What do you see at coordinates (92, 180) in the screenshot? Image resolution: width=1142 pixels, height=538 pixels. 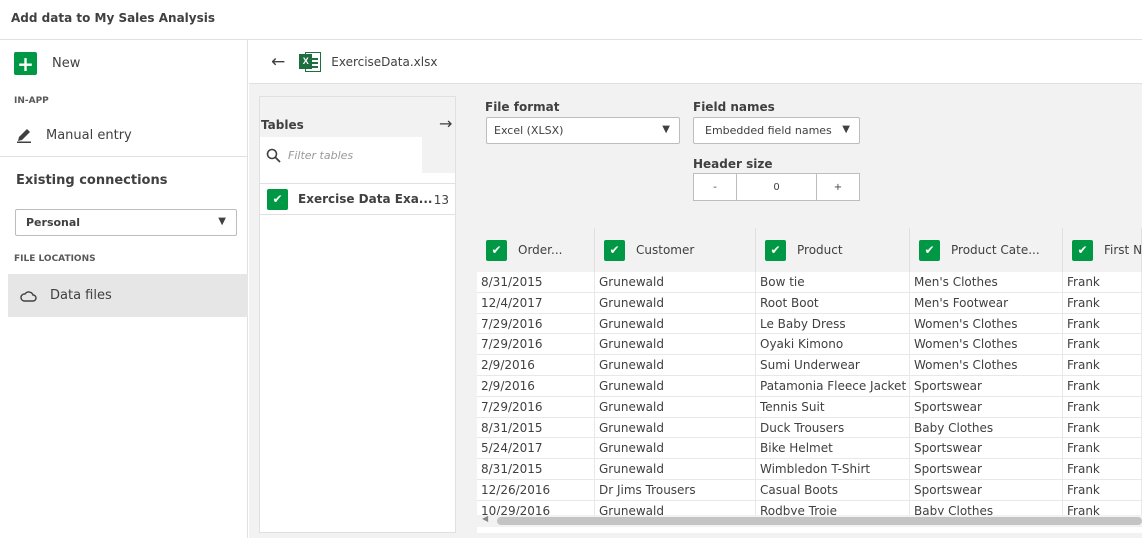 I see `existing-connections-heading: Existing connections` at bounding box center [92, 180].